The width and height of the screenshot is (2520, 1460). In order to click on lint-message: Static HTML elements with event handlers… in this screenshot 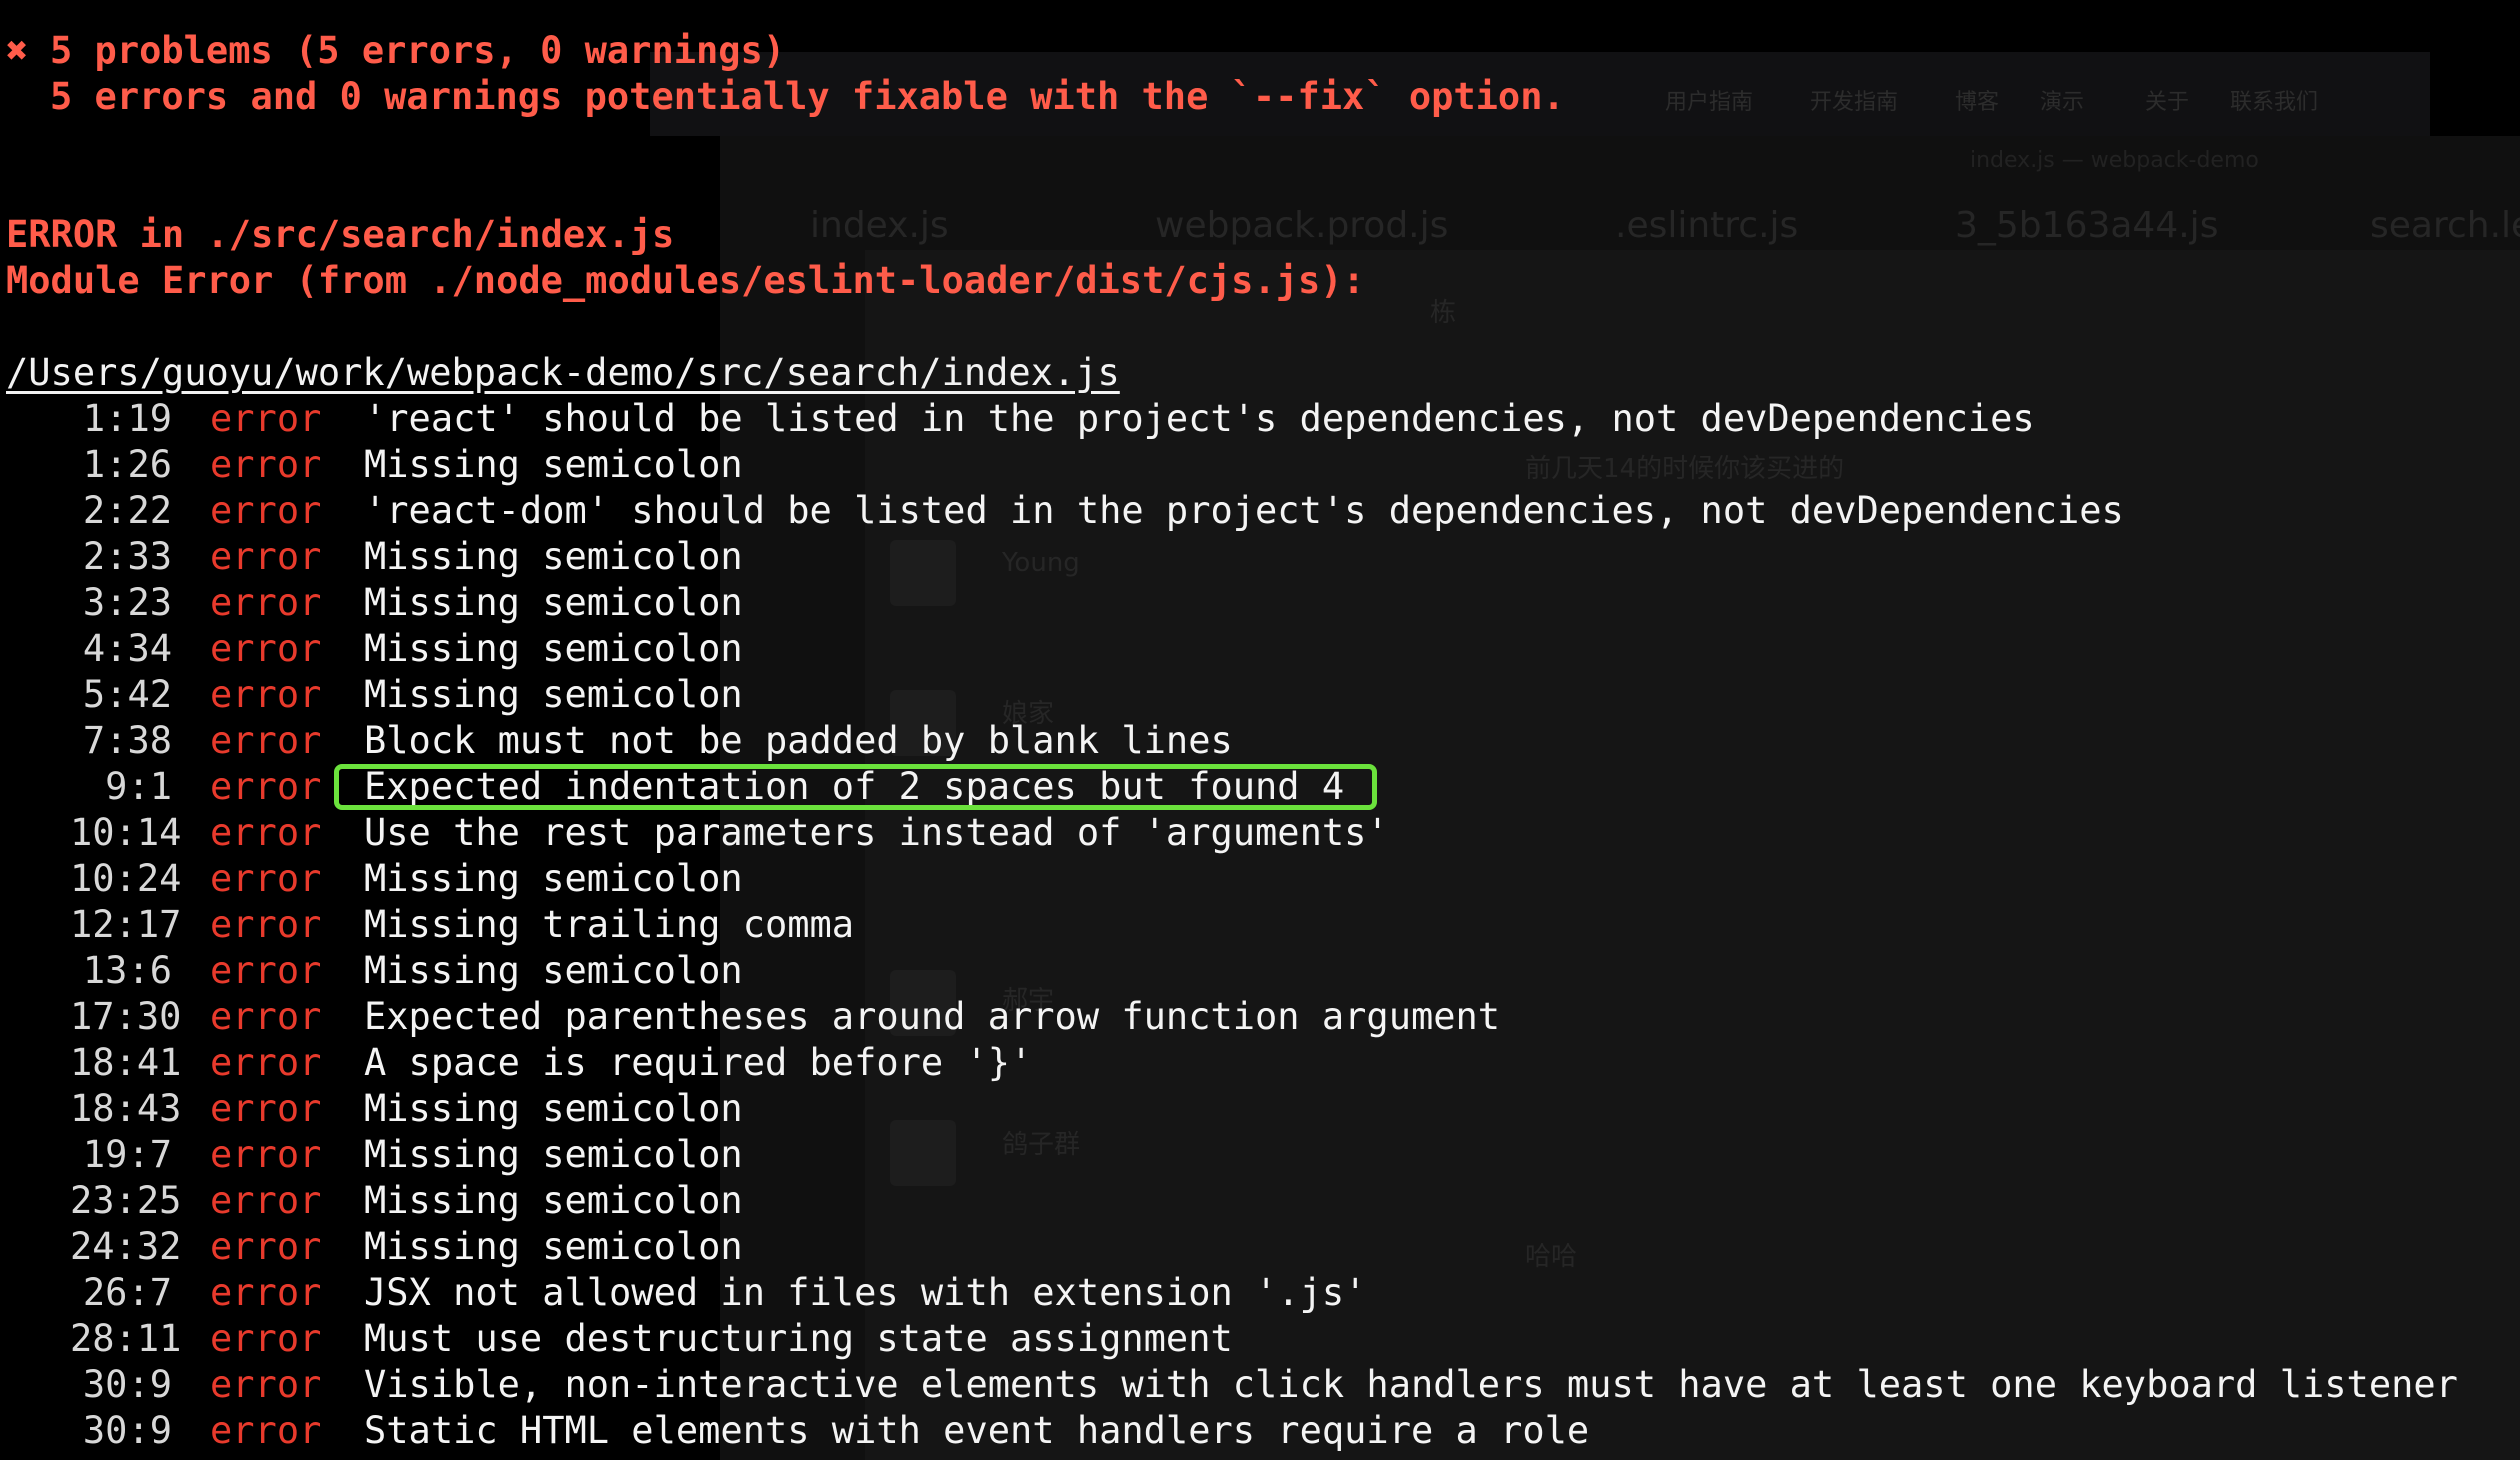, I will do `click(977, 1430)`.